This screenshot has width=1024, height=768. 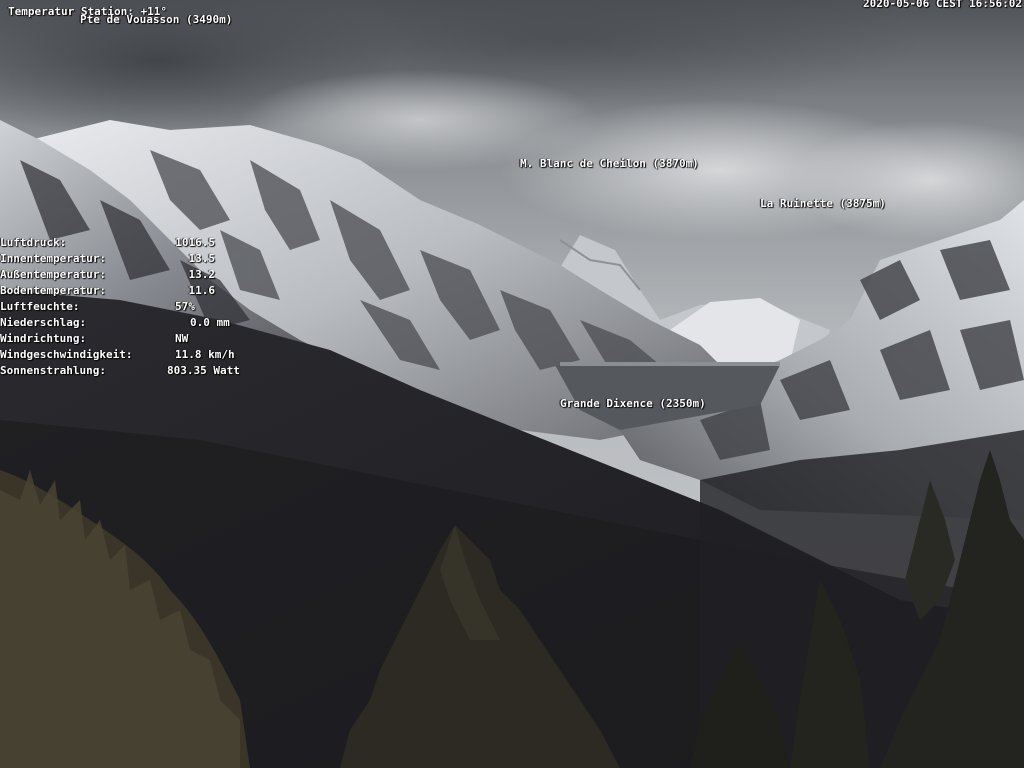 I want to click on weather-value: 0.0 mm, so click(x=210, y=322).